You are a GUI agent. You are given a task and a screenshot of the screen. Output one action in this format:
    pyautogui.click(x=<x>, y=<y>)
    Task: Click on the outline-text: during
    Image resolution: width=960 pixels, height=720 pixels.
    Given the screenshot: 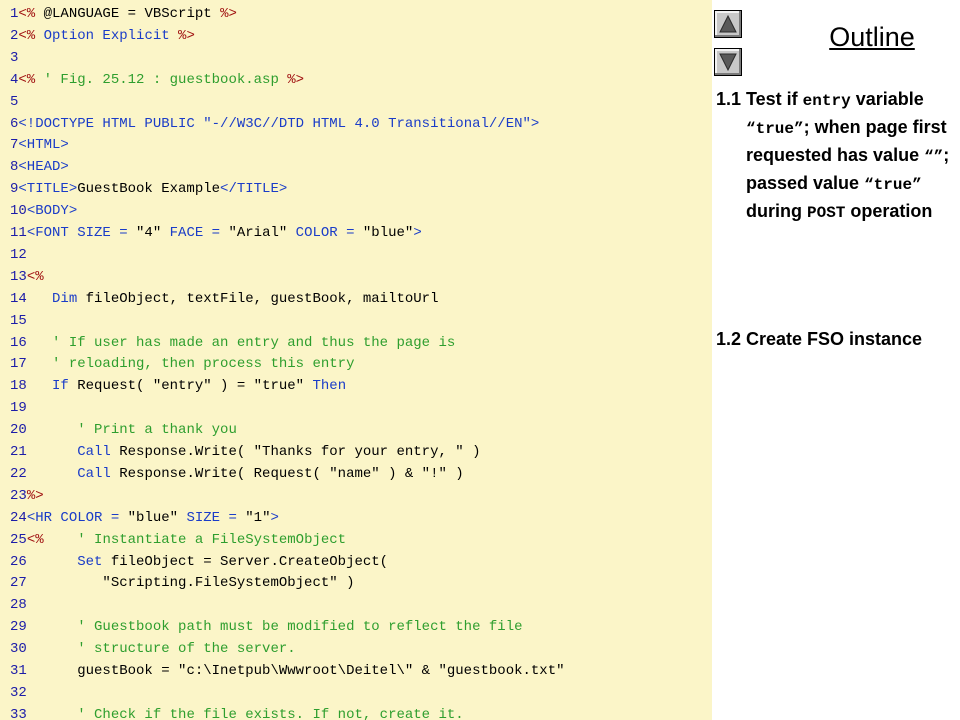 What is the action you would take?
    pyautogui.click(x=776, y=211)
    